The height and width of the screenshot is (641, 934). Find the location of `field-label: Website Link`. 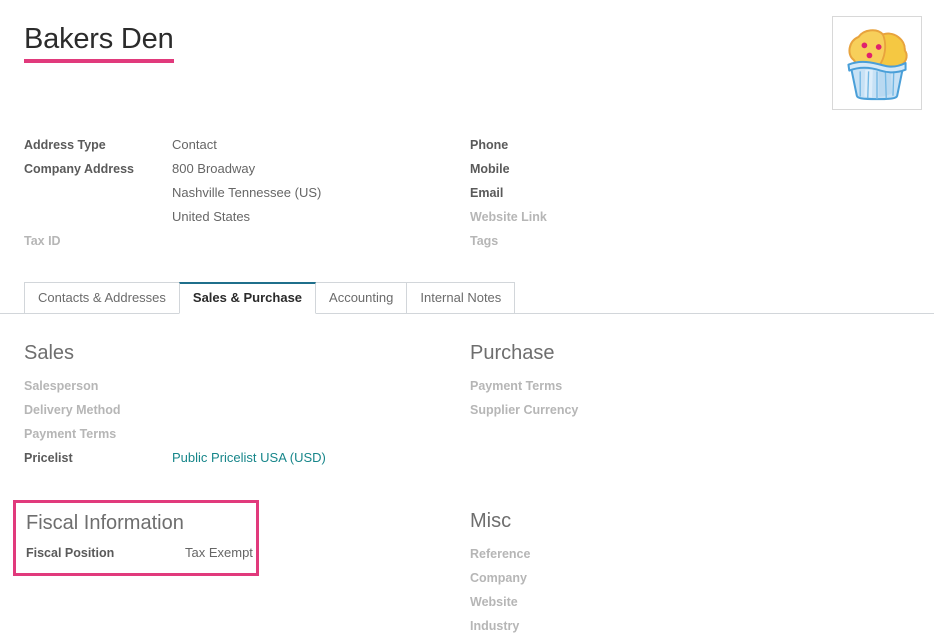

field-label: Website Link is located at coordinates (508, 217).